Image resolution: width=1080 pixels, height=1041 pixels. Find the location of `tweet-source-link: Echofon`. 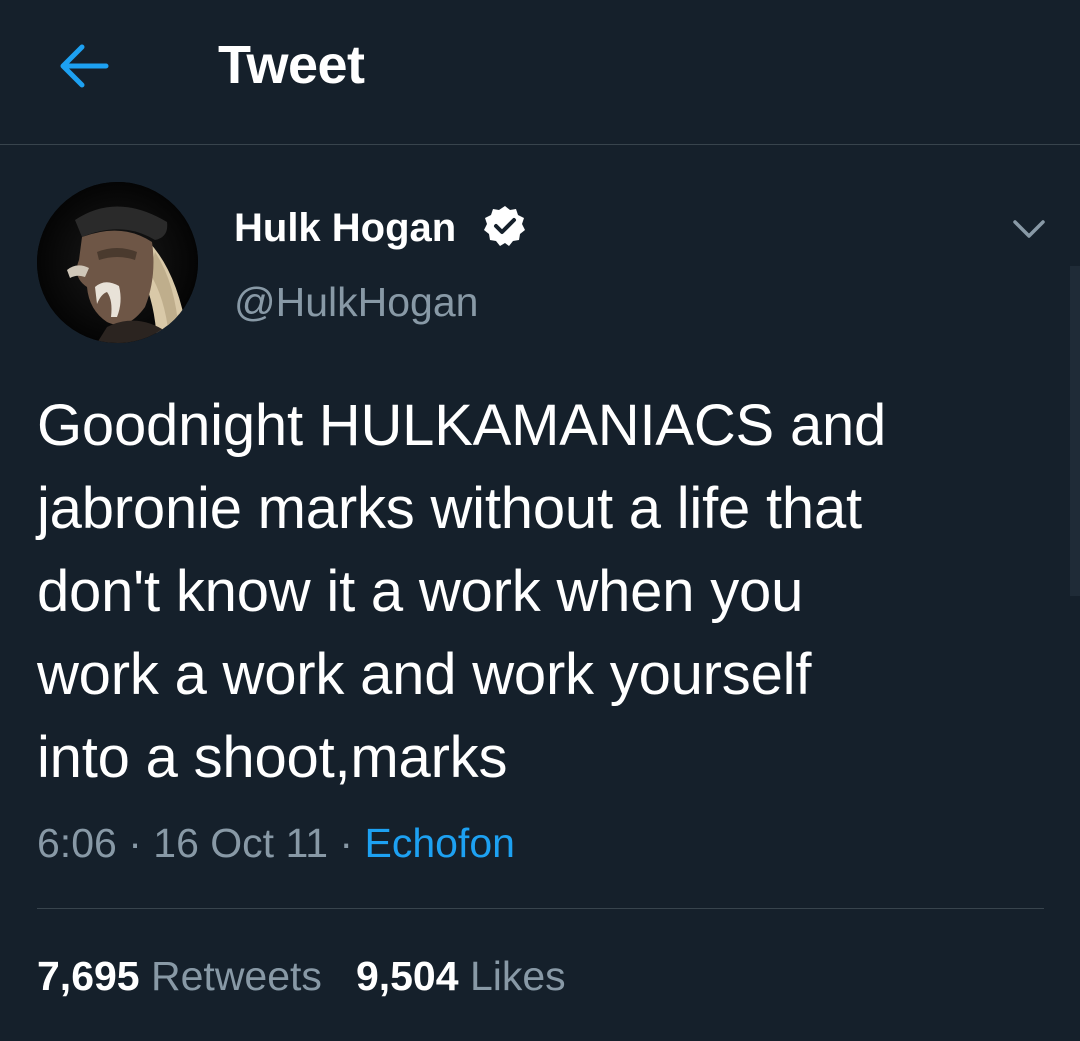

tweet-source-link: Echofon is located at coordinates (439, 843).